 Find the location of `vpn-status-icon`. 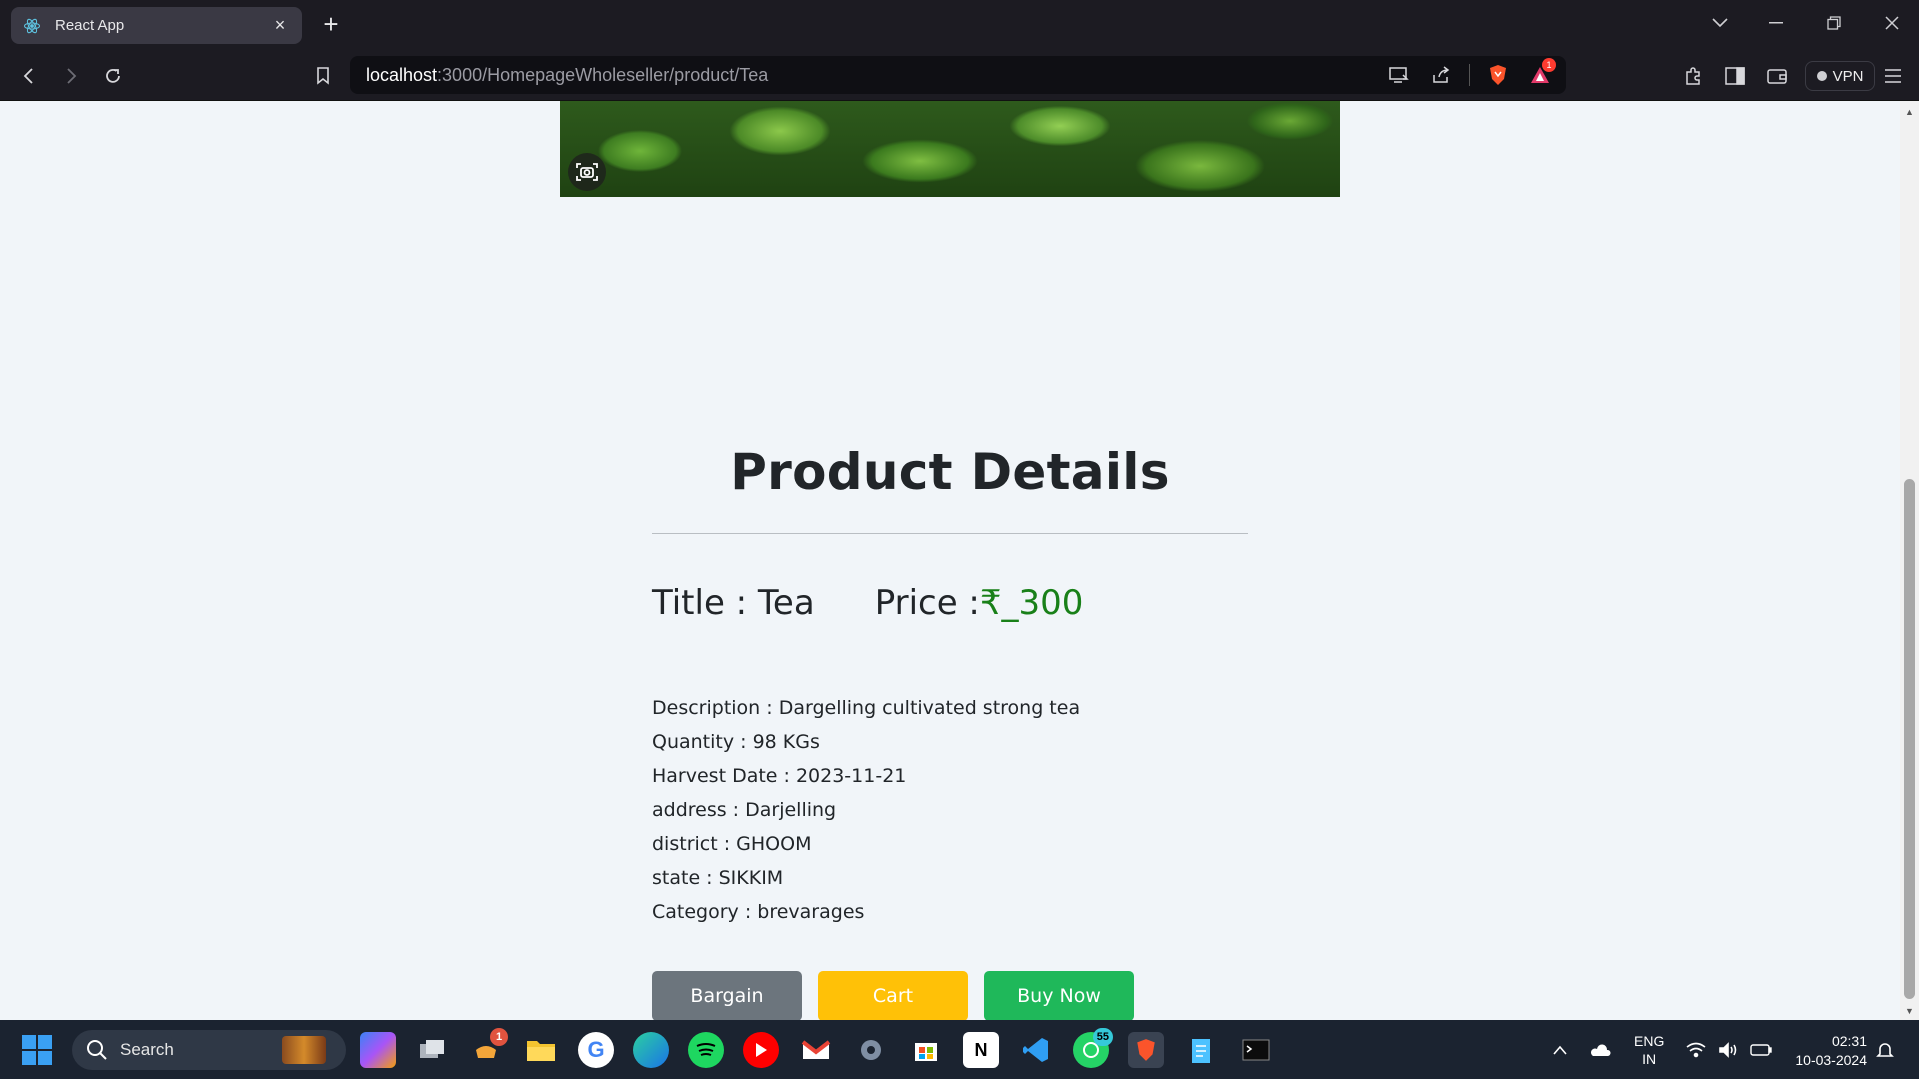

vpn-status-icon is located at coordinates (1821, 76).